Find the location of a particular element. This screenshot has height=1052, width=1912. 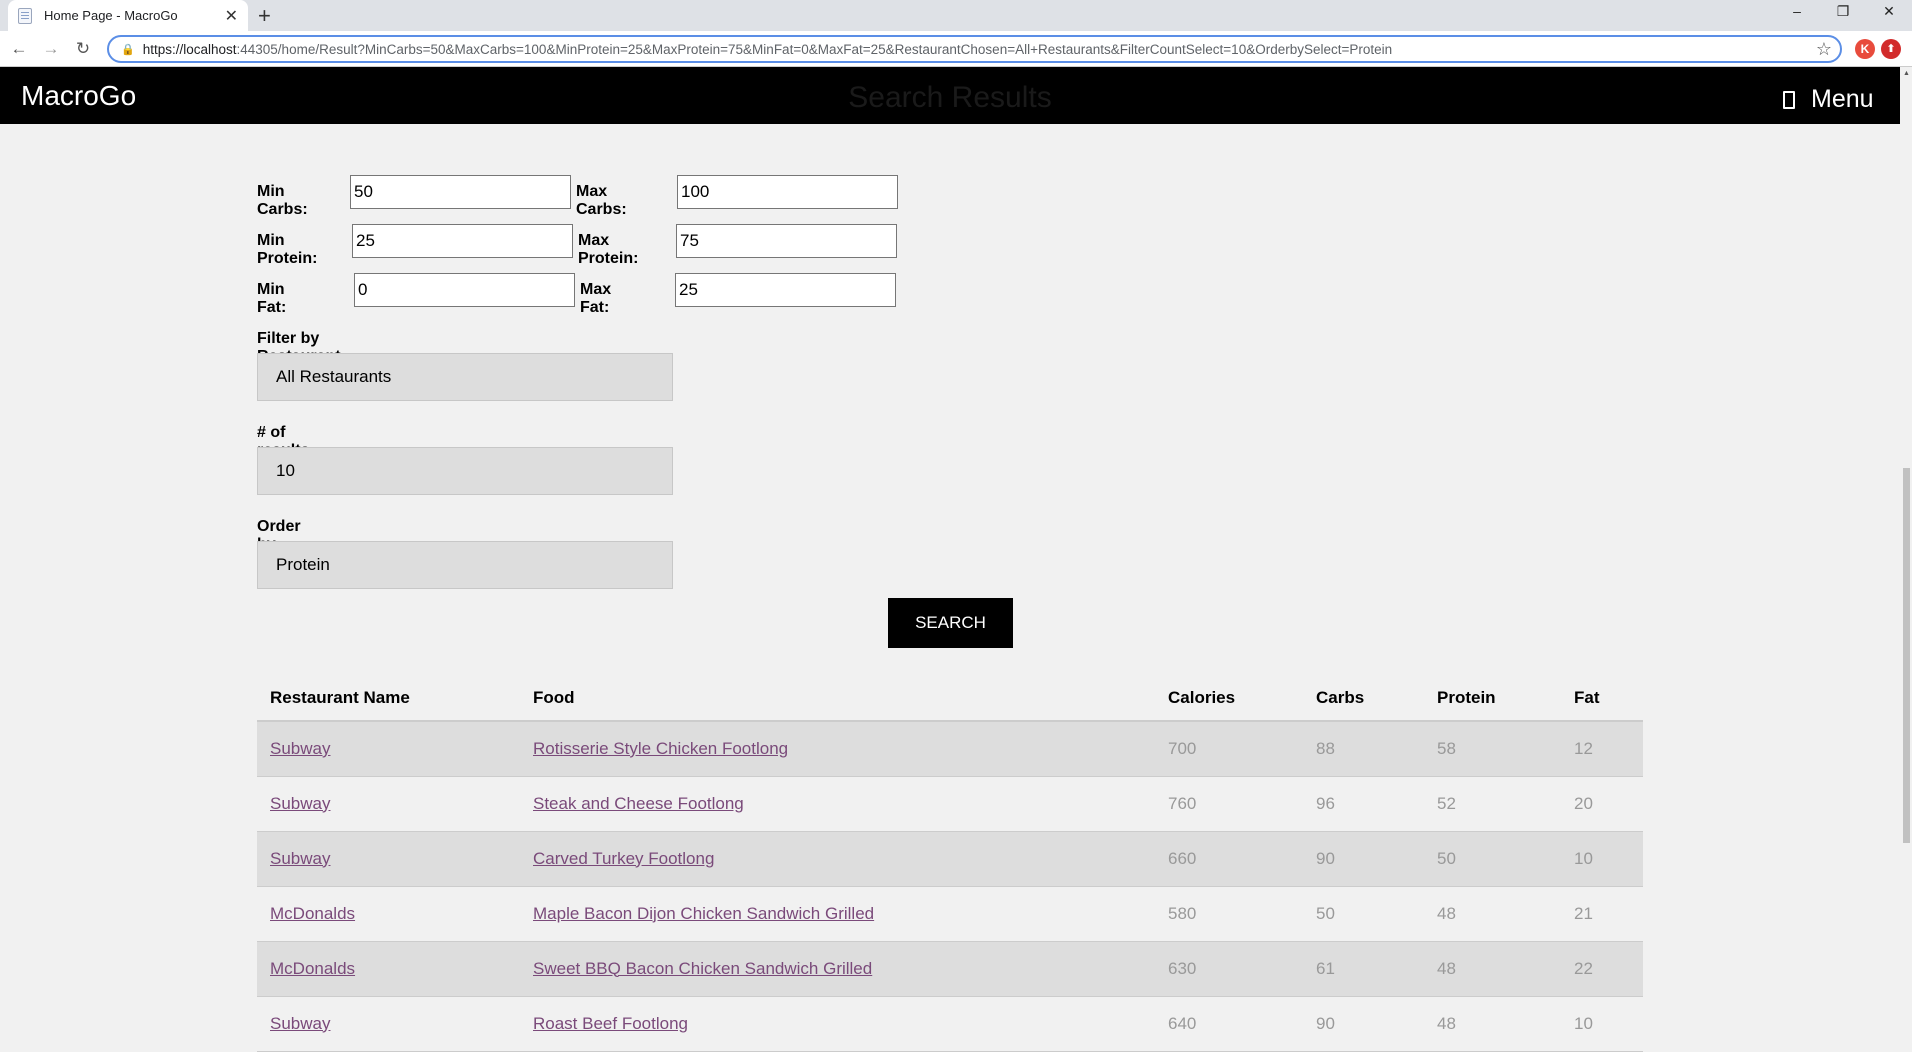

min-carbs-input is located at coordinates (460, 192).